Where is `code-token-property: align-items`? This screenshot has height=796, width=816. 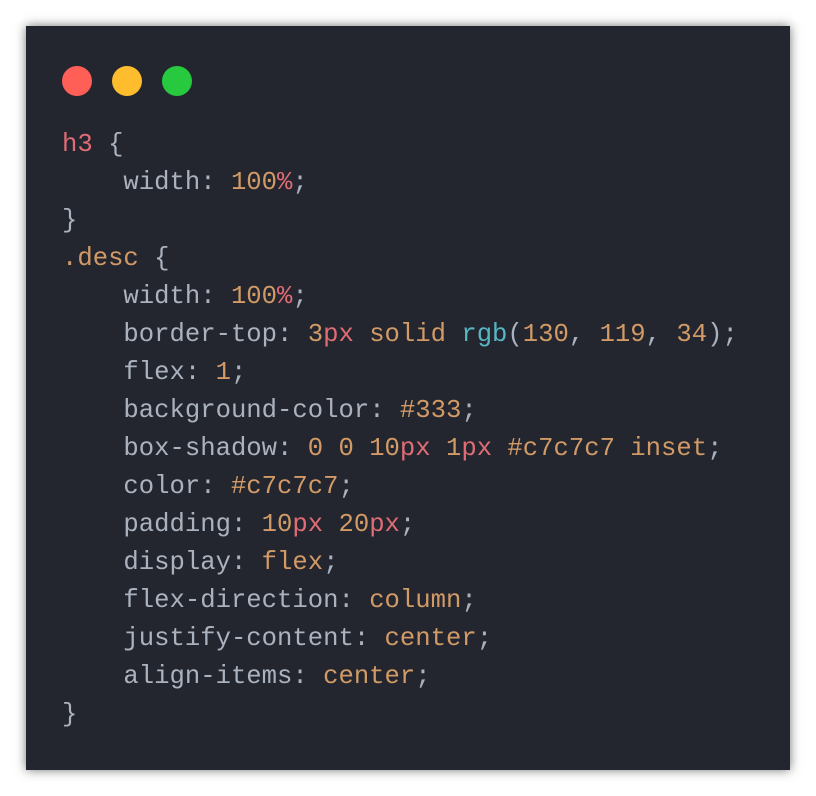 code-token-property: align-items is located at coordinates (177, 676).